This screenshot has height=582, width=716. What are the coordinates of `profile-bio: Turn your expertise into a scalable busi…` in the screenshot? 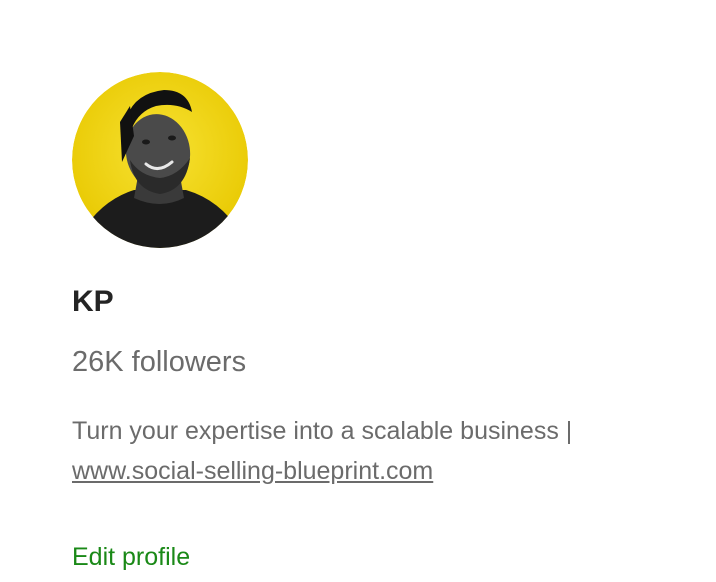 It's located at (372, 451).